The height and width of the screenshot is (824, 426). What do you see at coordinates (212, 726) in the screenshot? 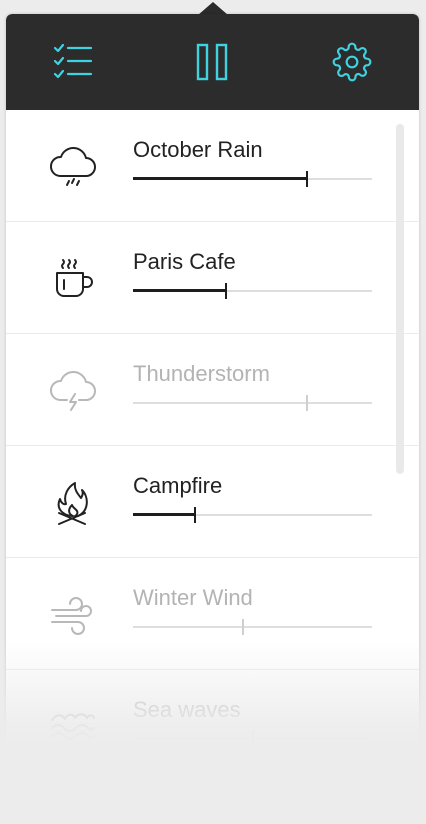
I see `sound-row-sea-waves: Sea waves` at bounding box center [212, 726].